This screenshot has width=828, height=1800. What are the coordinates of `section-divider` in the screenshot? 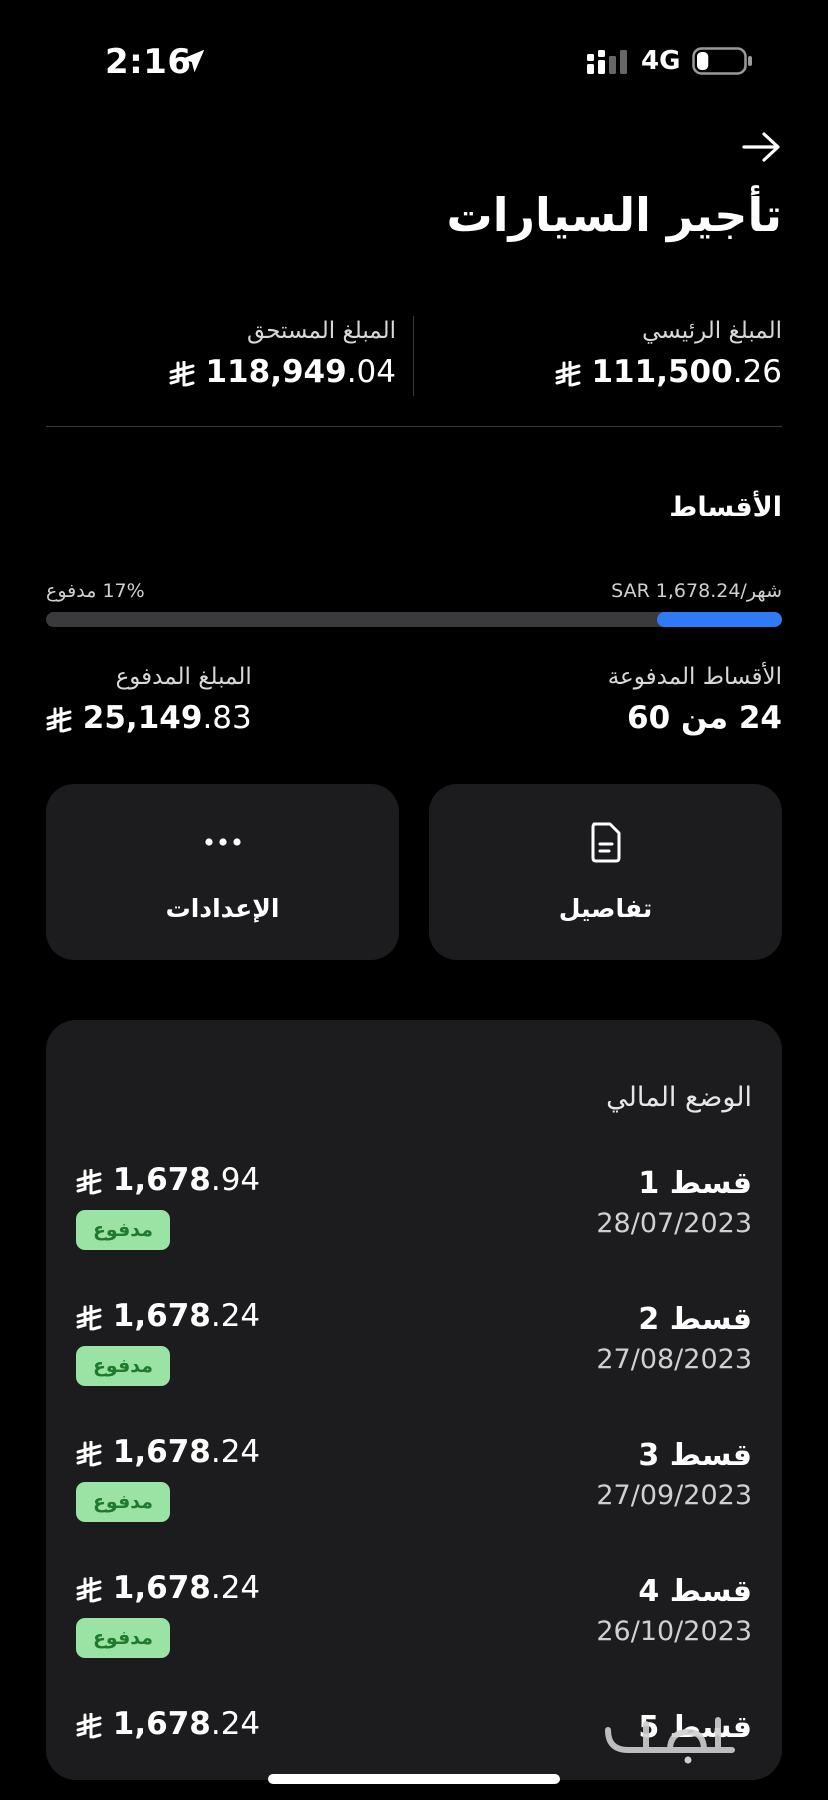 It's located at (414, 426).